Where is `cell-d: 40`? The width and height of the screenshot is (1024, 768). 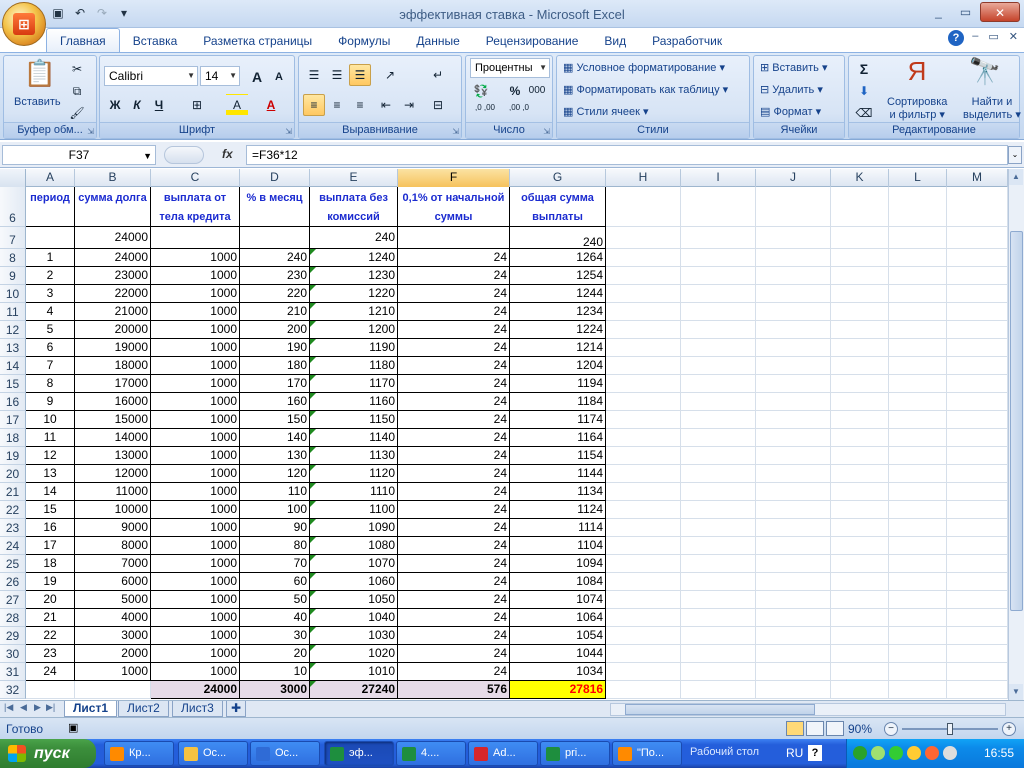
cell-d: 40 is located at coordinates (275, 618).